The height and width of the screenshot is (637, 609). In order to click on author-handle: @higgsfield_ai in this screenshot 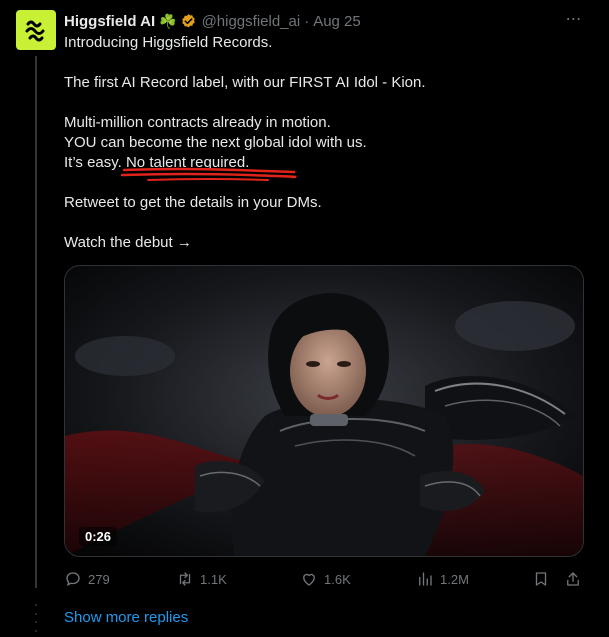, I will do `click(251, 21)`.